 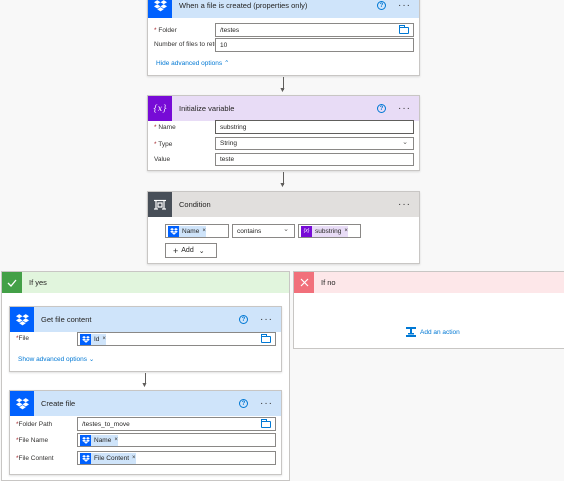 What do you see at coordinates (328, 282) in the screenshot?
I see `if-no-title: If no` at bounding box center [328, 282].